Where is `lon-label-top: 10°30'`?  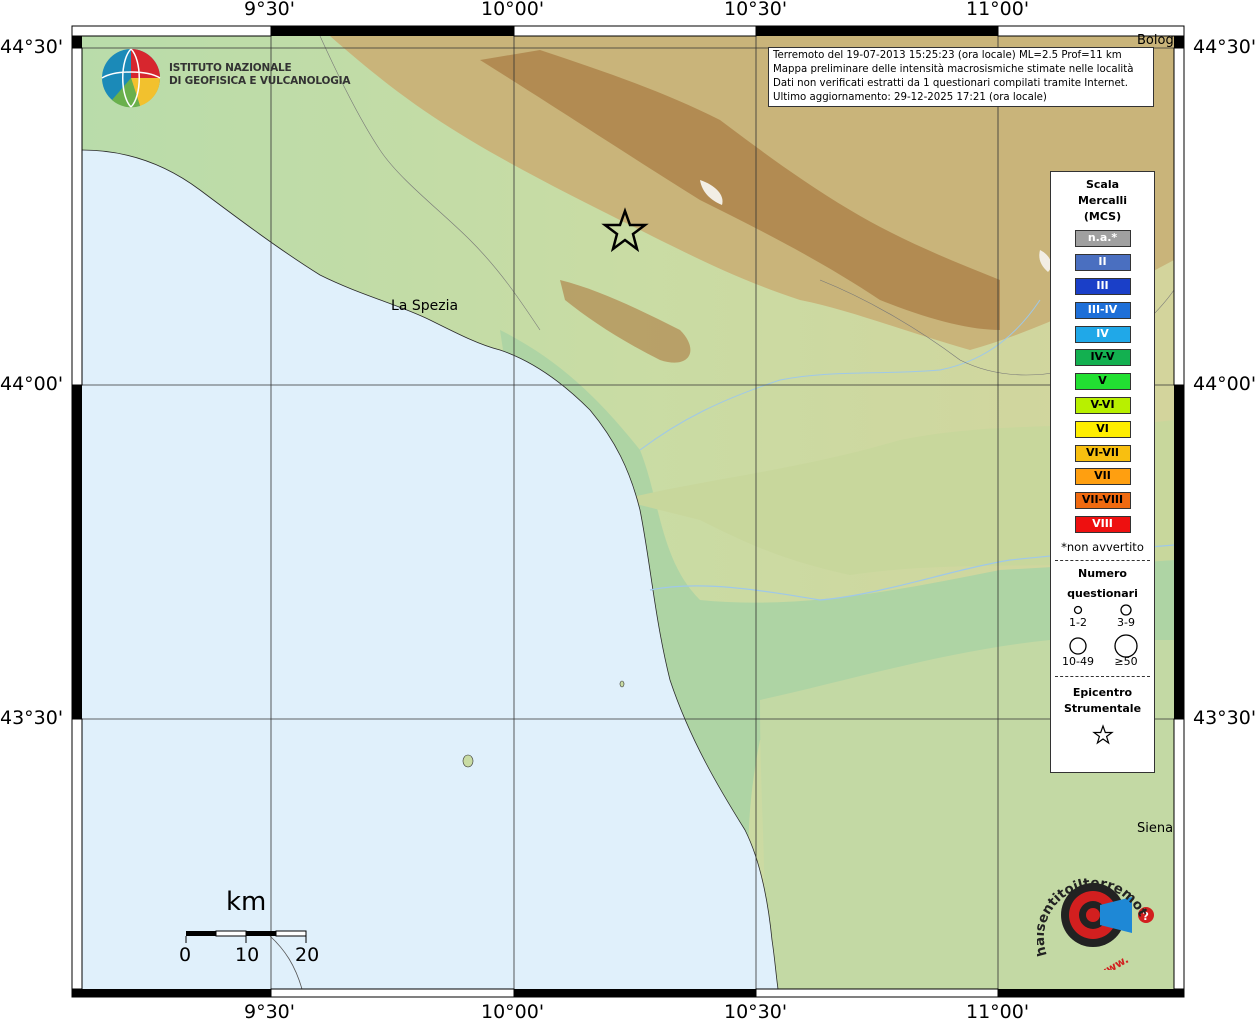
lon-label-top: 10°30' is located at coordinates (756, 10).